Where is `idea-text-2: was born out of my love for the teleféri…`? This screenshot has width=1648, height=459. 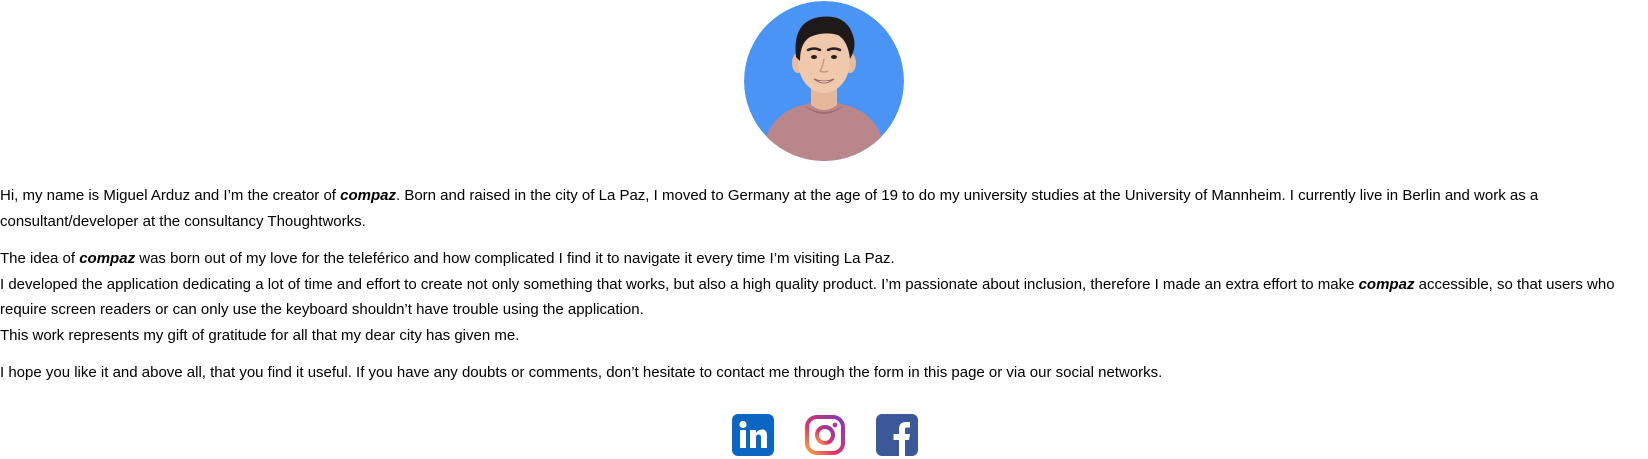
idea-text-2: was born out of my love for the teleféri… is located at coordinates (515, 258).